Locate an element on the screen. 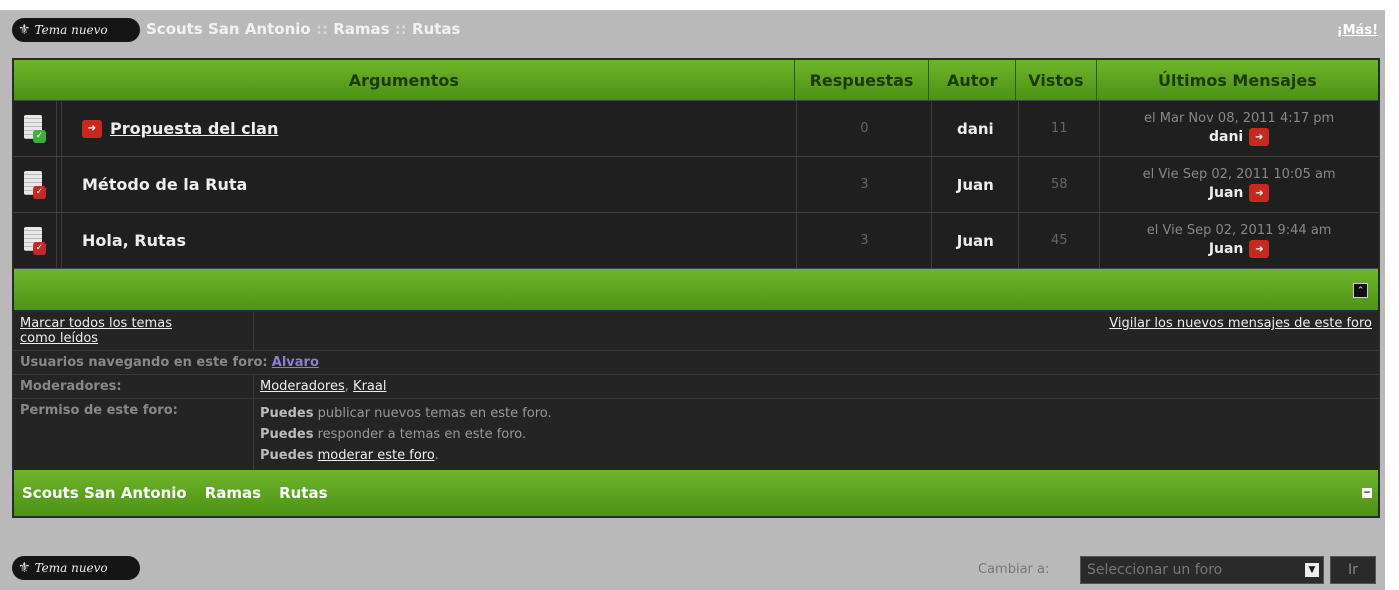 The width and height of the screenshot is (1399, 590). last-post-user: dani ➜ is located at coordinates (1239, 137).